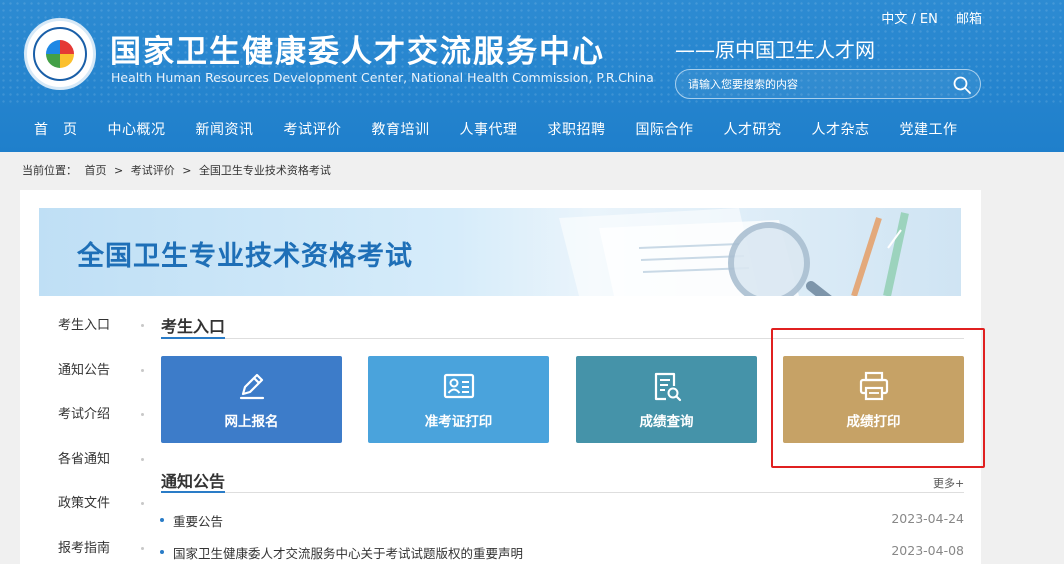 This screenshot has width=1064, height=564. I want to click on side-item-policies: 政策文件, so click(91, 504).